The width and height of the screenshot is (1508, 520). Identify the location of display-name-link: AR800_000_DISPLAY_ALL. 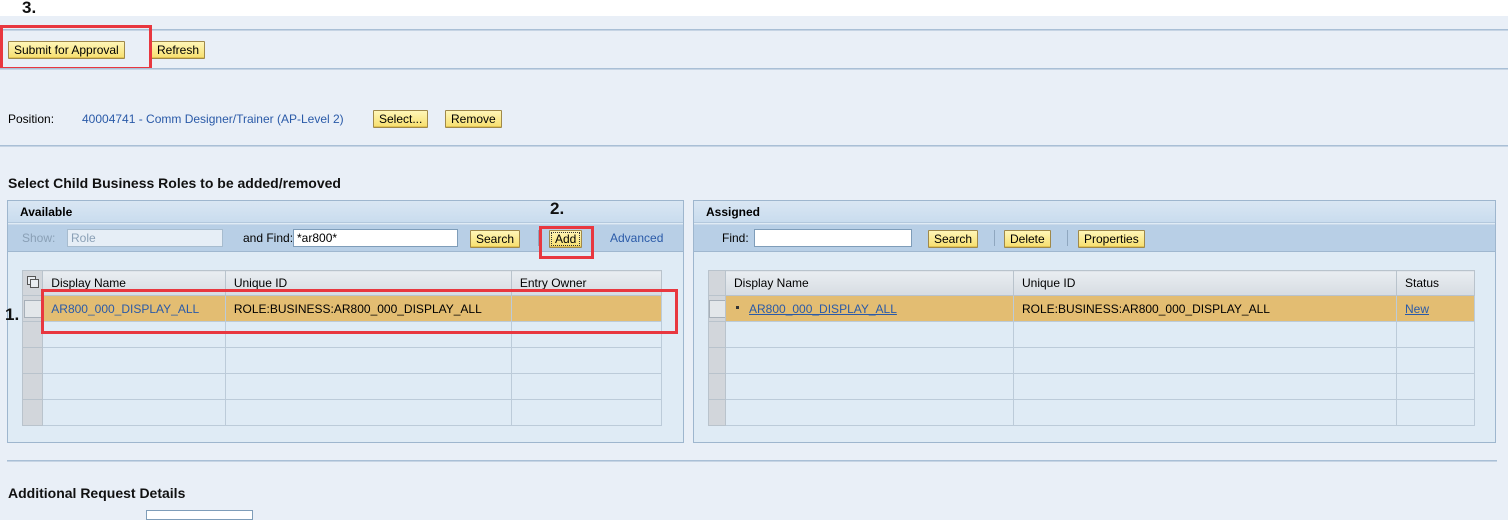
(823, 309).